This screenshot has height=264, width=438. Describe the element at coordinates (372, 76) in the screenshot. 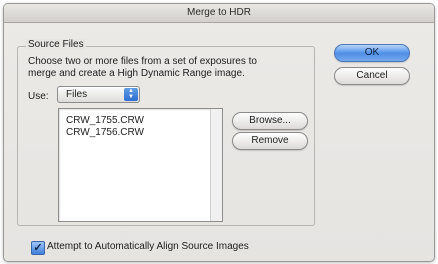

I see `cancel-button: Cancel` at that location.